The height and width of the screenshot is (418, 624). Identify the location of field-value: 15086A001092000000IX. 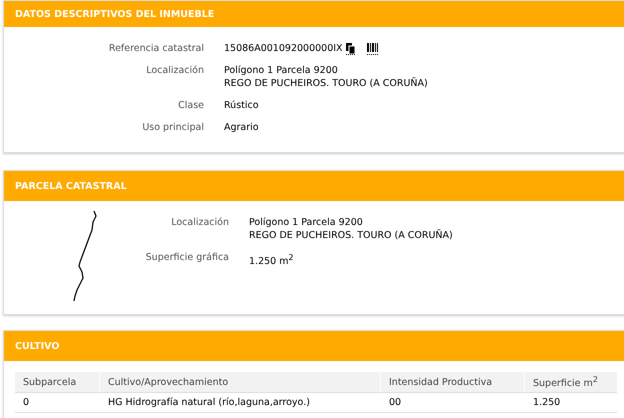
(283, 48).